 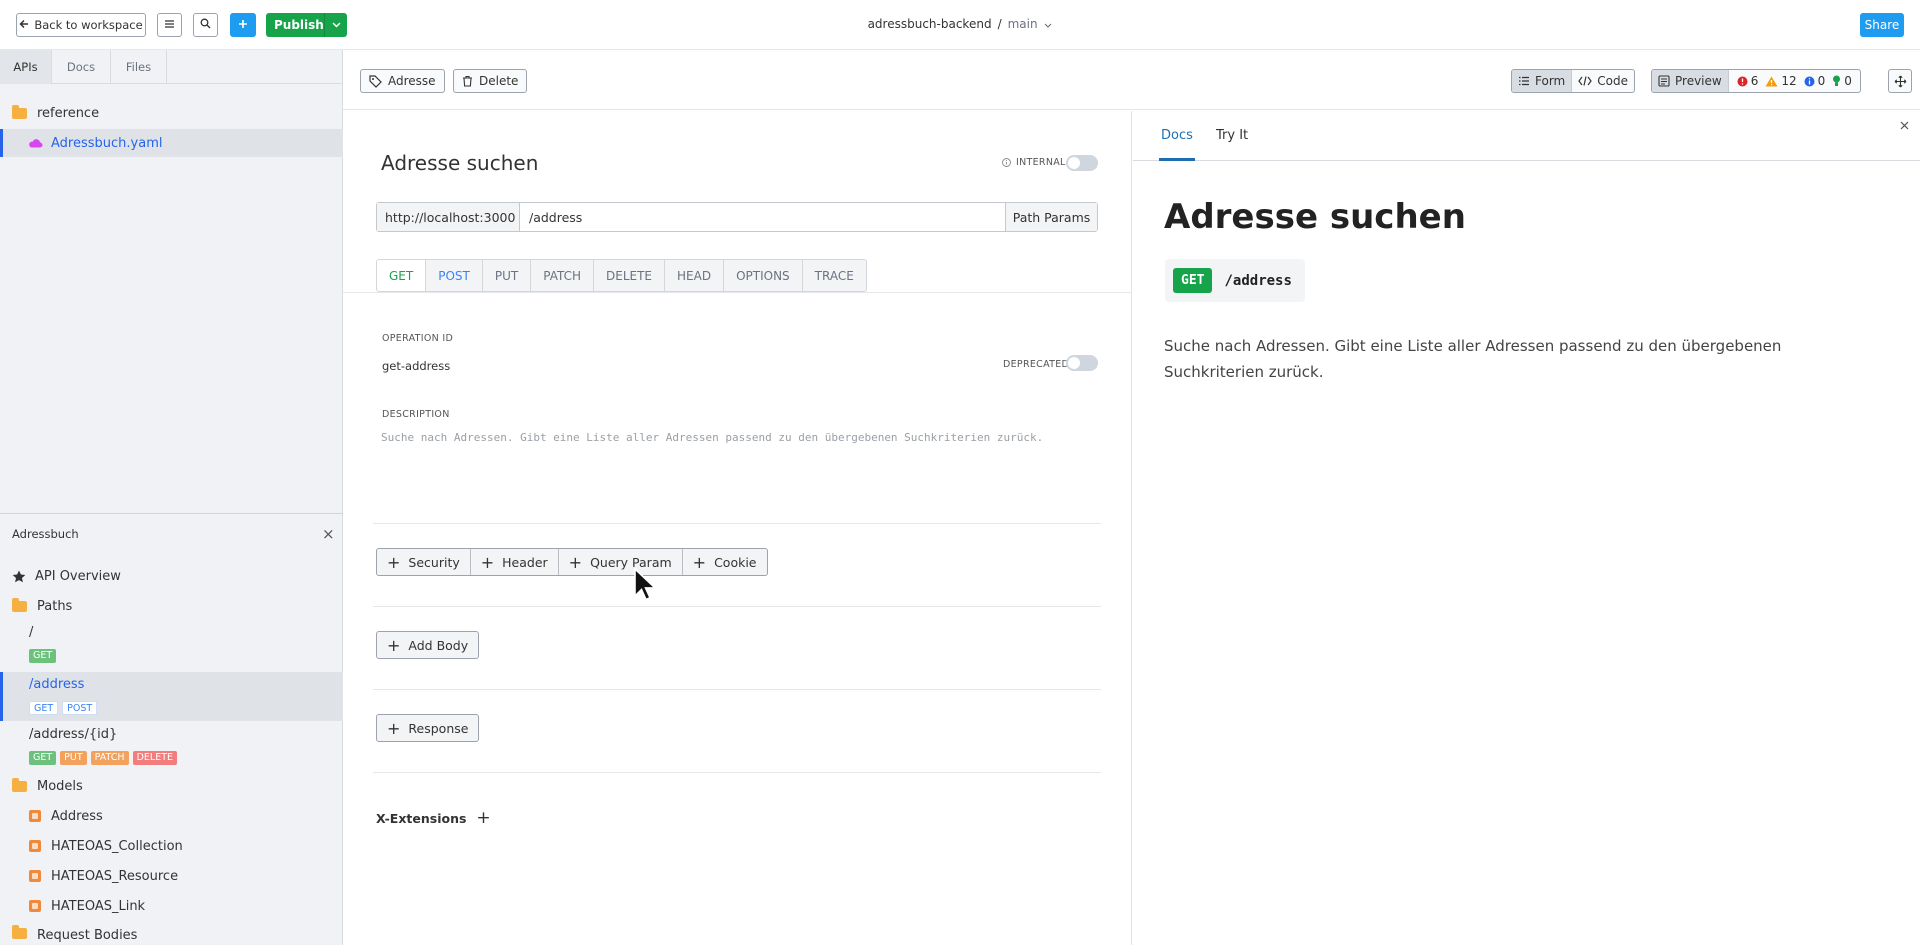 I want to click on code-label: Code, so click(x=1612, y=81).